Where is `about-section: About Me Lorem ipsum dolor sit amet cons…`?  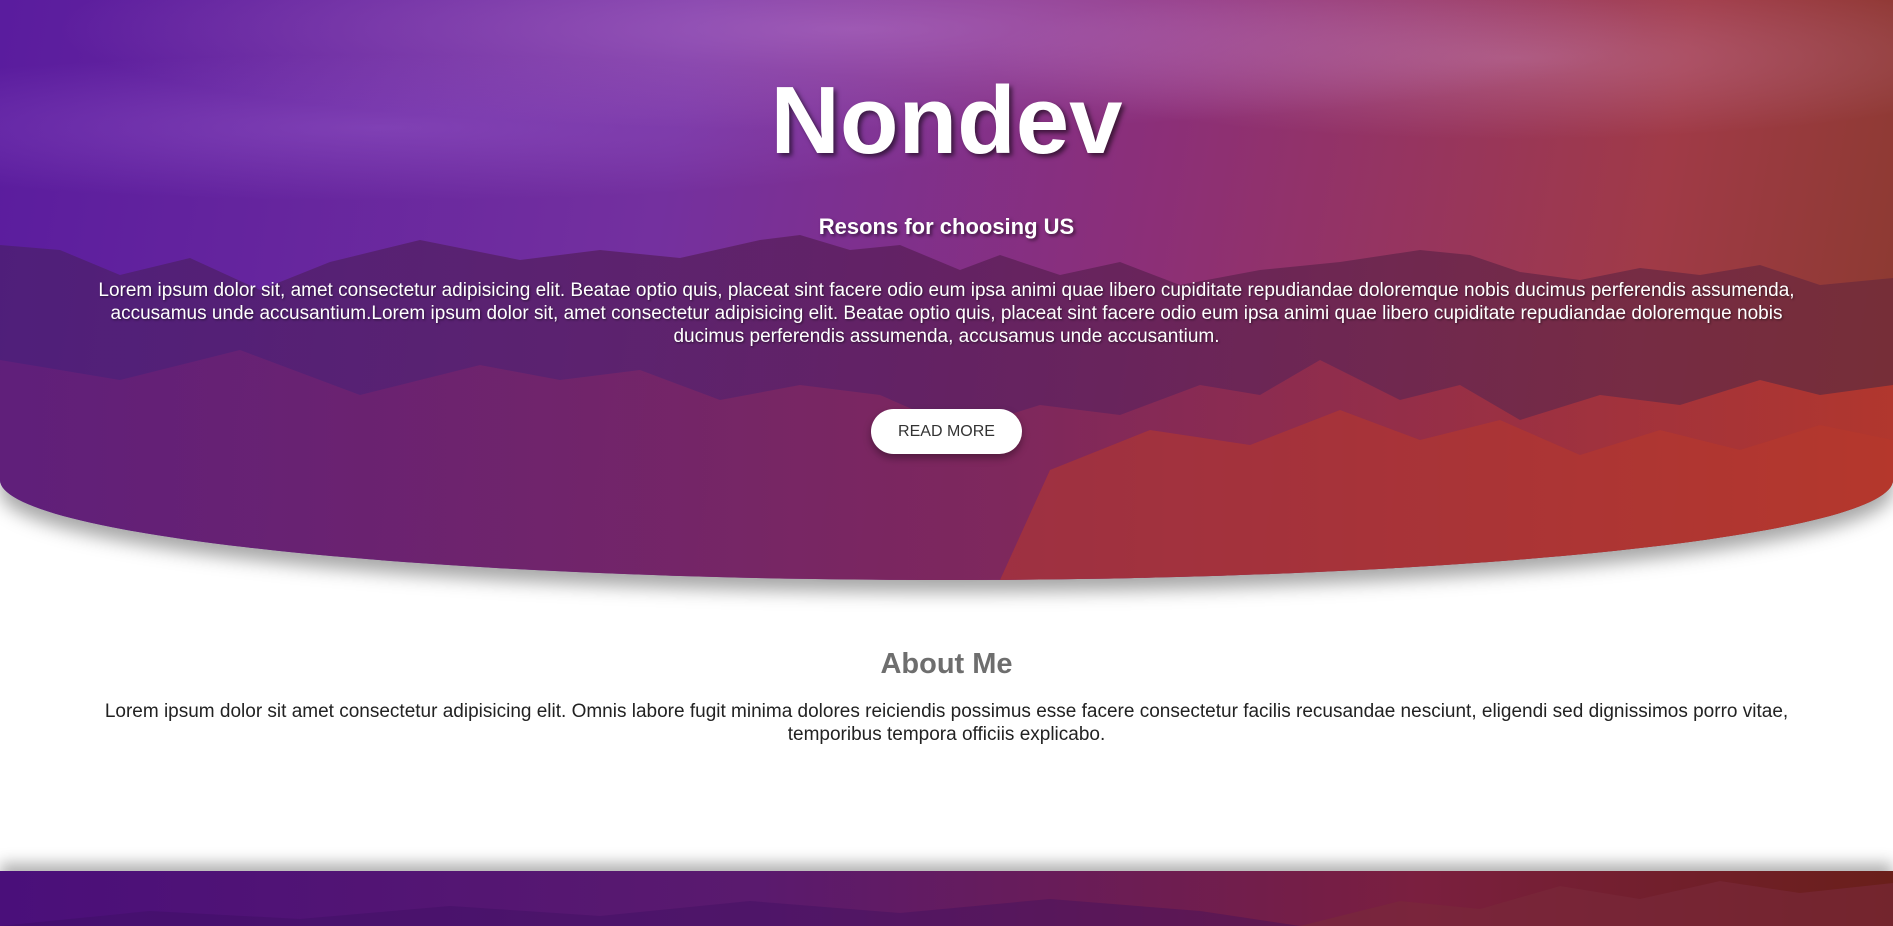
about-section: About Me Lorem ipsum dolor sit amet cons… is located at coordinates (946, 693).